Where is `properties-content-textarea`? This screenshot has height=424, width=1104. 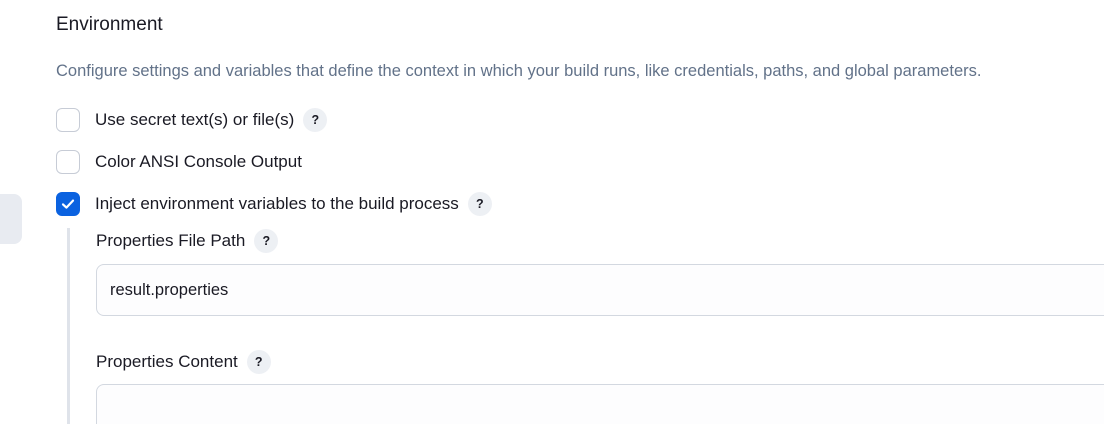
properties-content-textarea is located at coordinates (600, 404).